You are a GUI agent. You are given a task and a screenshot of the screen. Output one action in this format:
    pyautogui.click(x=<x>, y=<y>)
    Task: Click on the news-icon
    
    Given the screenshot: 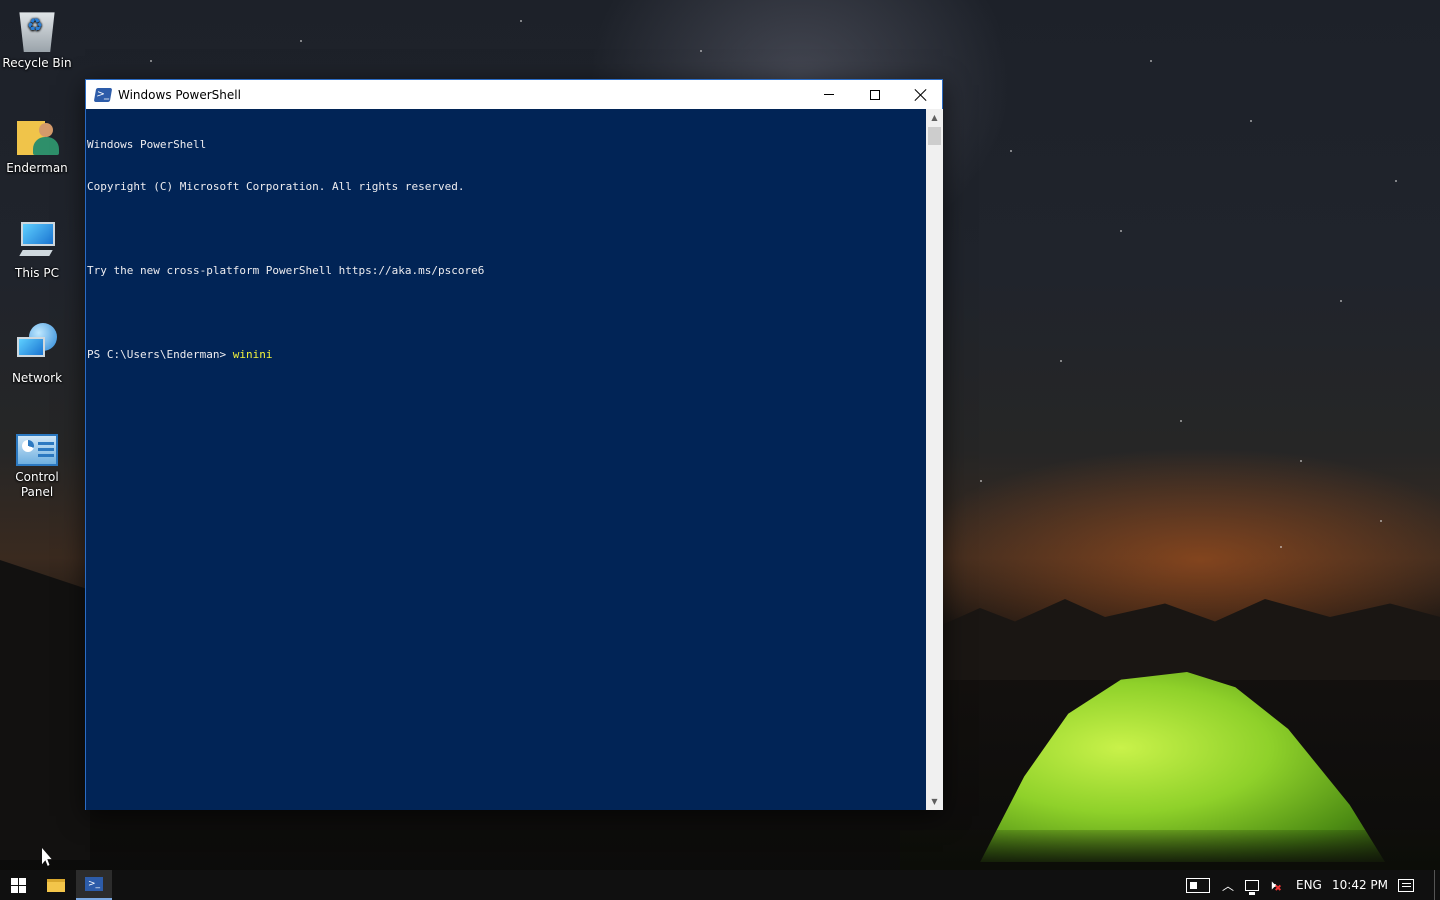 What is the action you would take?
    pyautogui.click(x=1198, y=885)
    